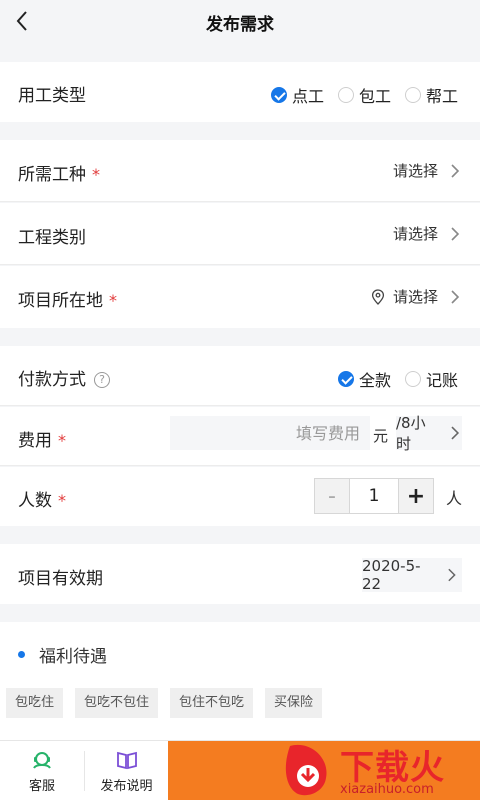 Image resolution: width=480 pixels, height=800 pixels. I want to click on location-pin-icon, so click(378, 296).